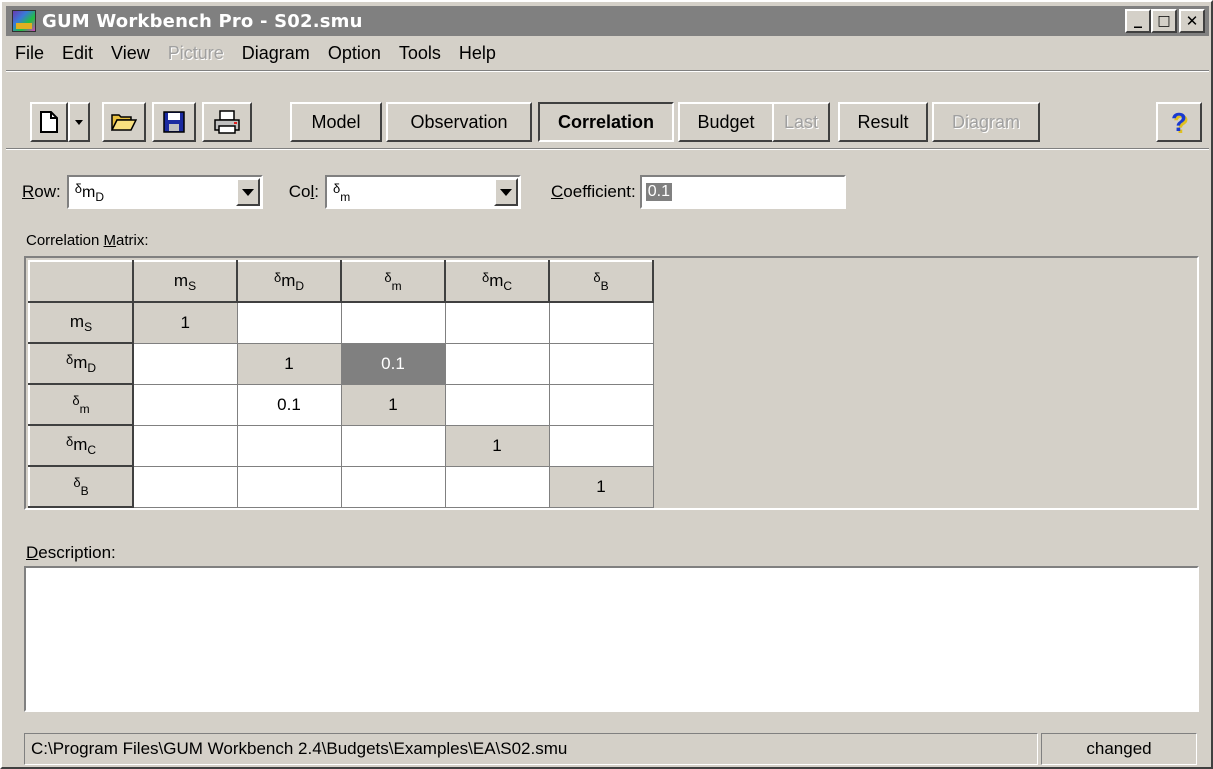 The height and width of the screenshot is (769, 1213). Describe the element at coordinates (81, 486) in the screenshot. I see `row-header: δB` at that location.